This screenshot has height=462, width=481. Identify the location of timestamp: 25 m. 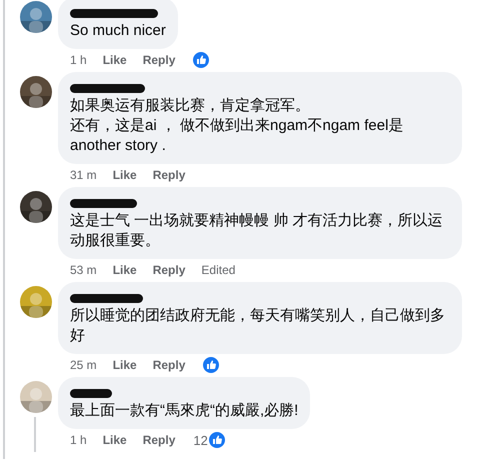
(83, 365).